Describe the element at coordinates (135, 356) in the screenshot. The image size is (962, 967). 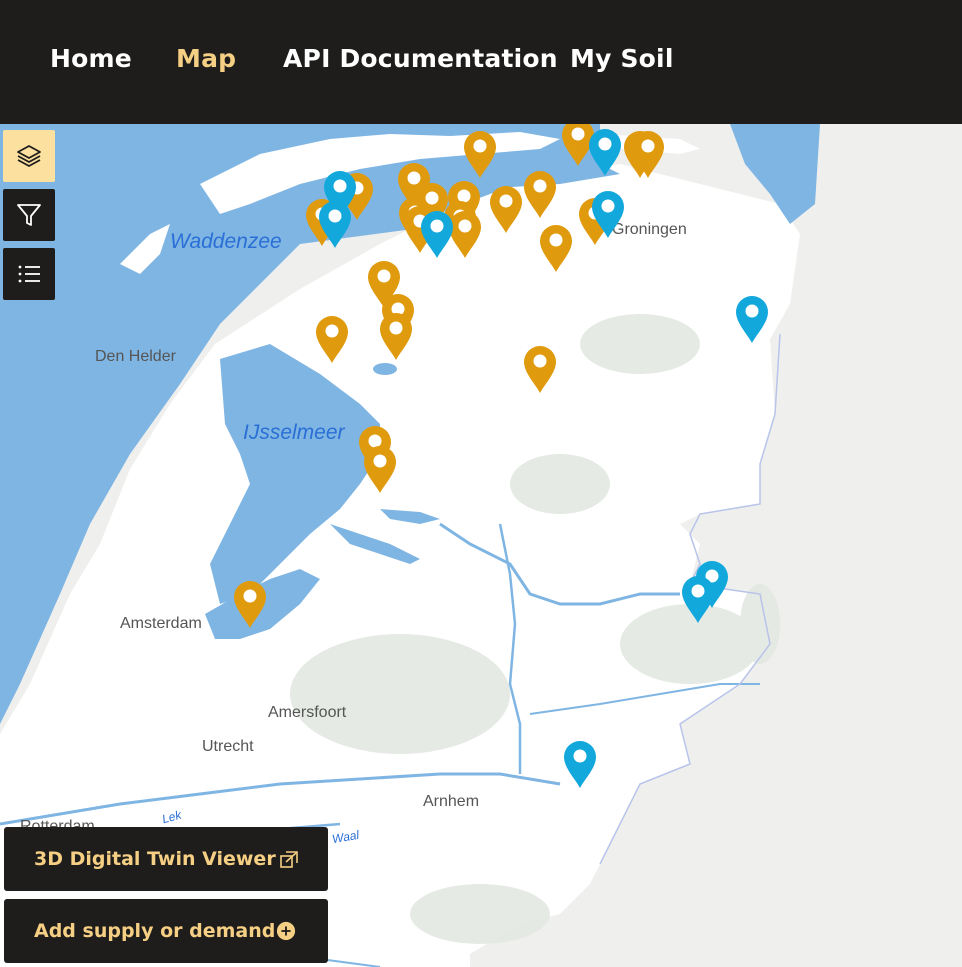
I see `label-den-helder: Den Helder` at that location.